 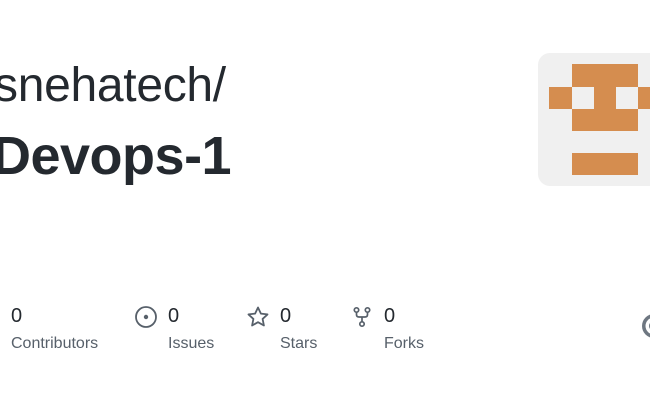 What do you see at coordinates (395, 332) in the screenshot?
I see `stat-forks: 0 Forks` at bounding box center [395, 332].